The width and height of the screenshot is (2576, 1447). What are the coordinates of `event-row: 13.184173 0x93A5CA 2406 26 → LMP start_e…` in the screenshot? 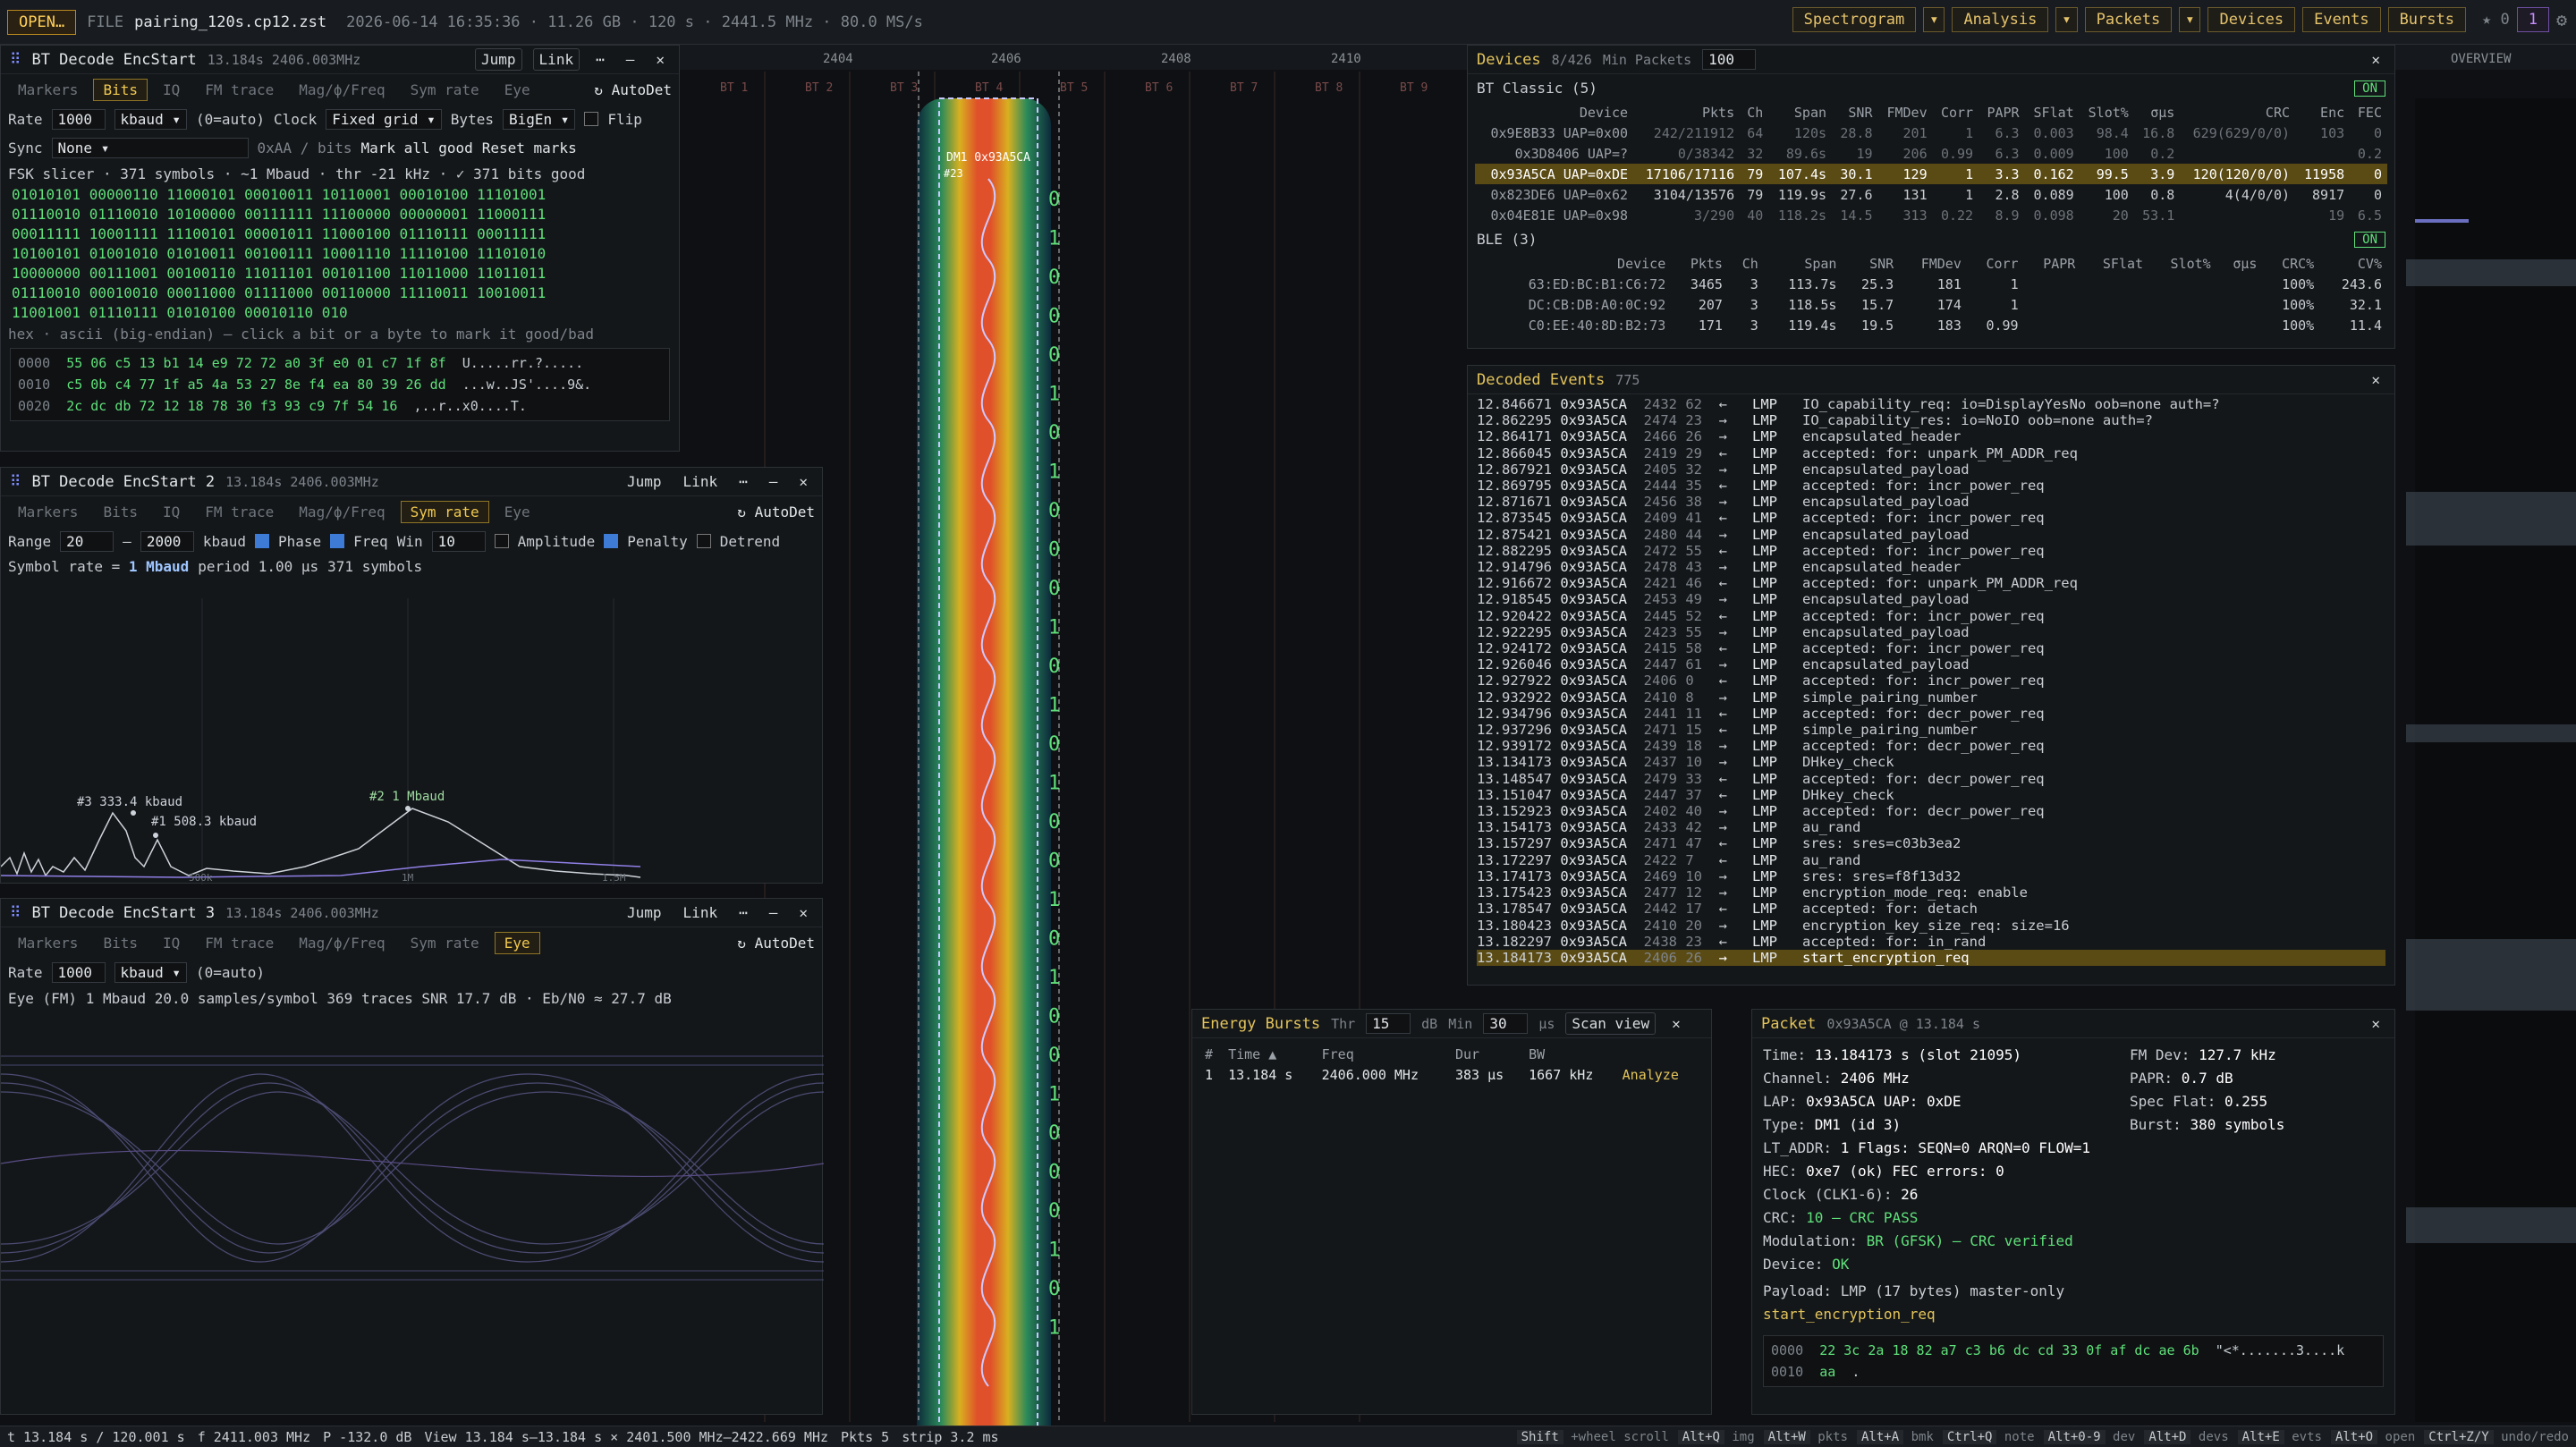 It's located at (1931, 958).